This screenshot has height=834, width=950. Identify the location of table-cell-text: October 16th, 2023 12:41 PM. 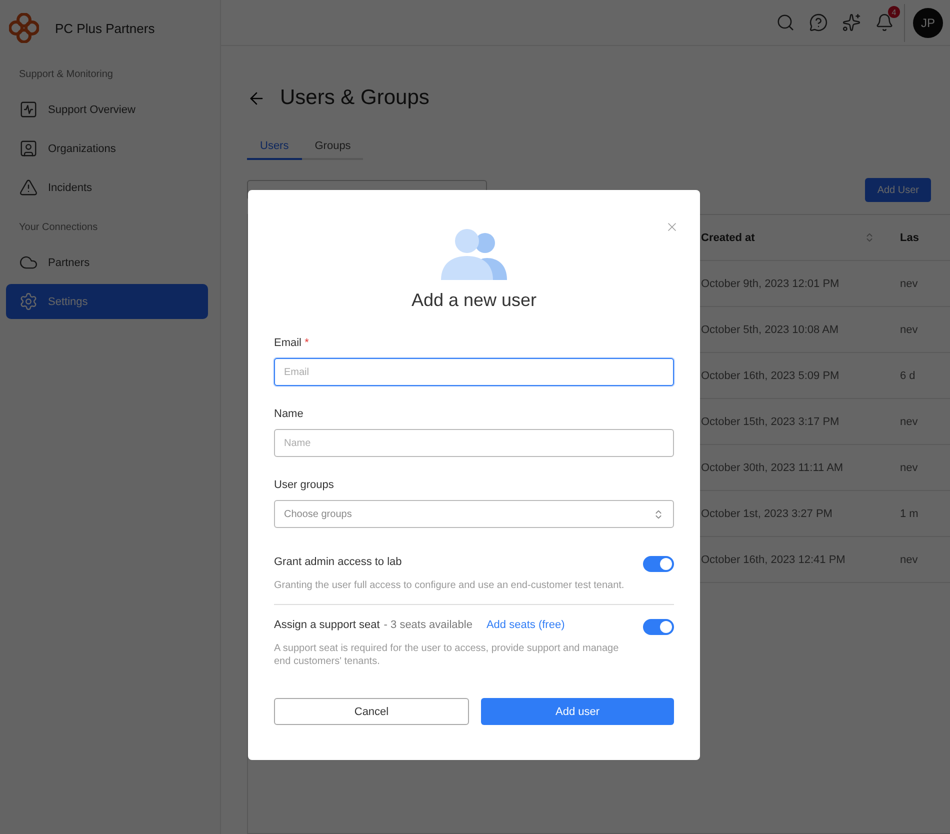
(773, 560).